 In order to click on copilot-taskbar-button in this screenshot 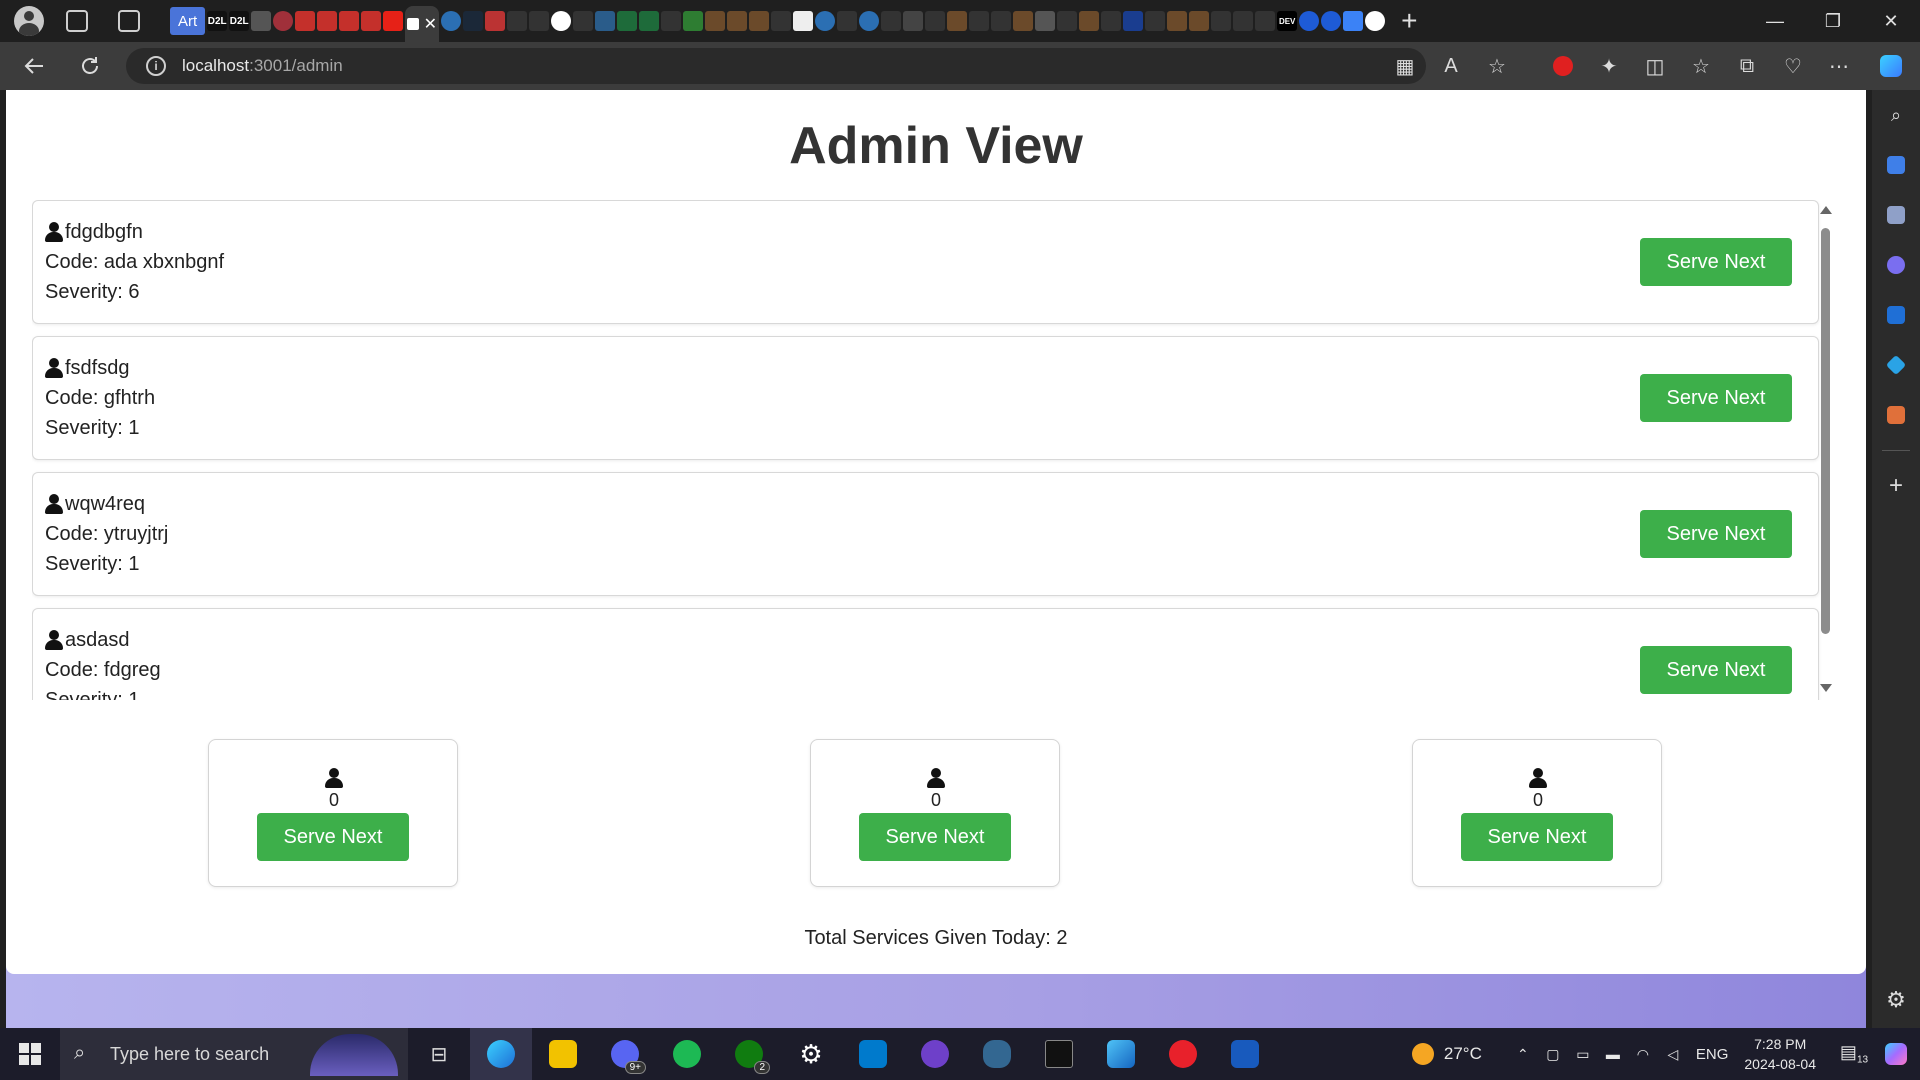, I will do `click(1896, 1054)`.